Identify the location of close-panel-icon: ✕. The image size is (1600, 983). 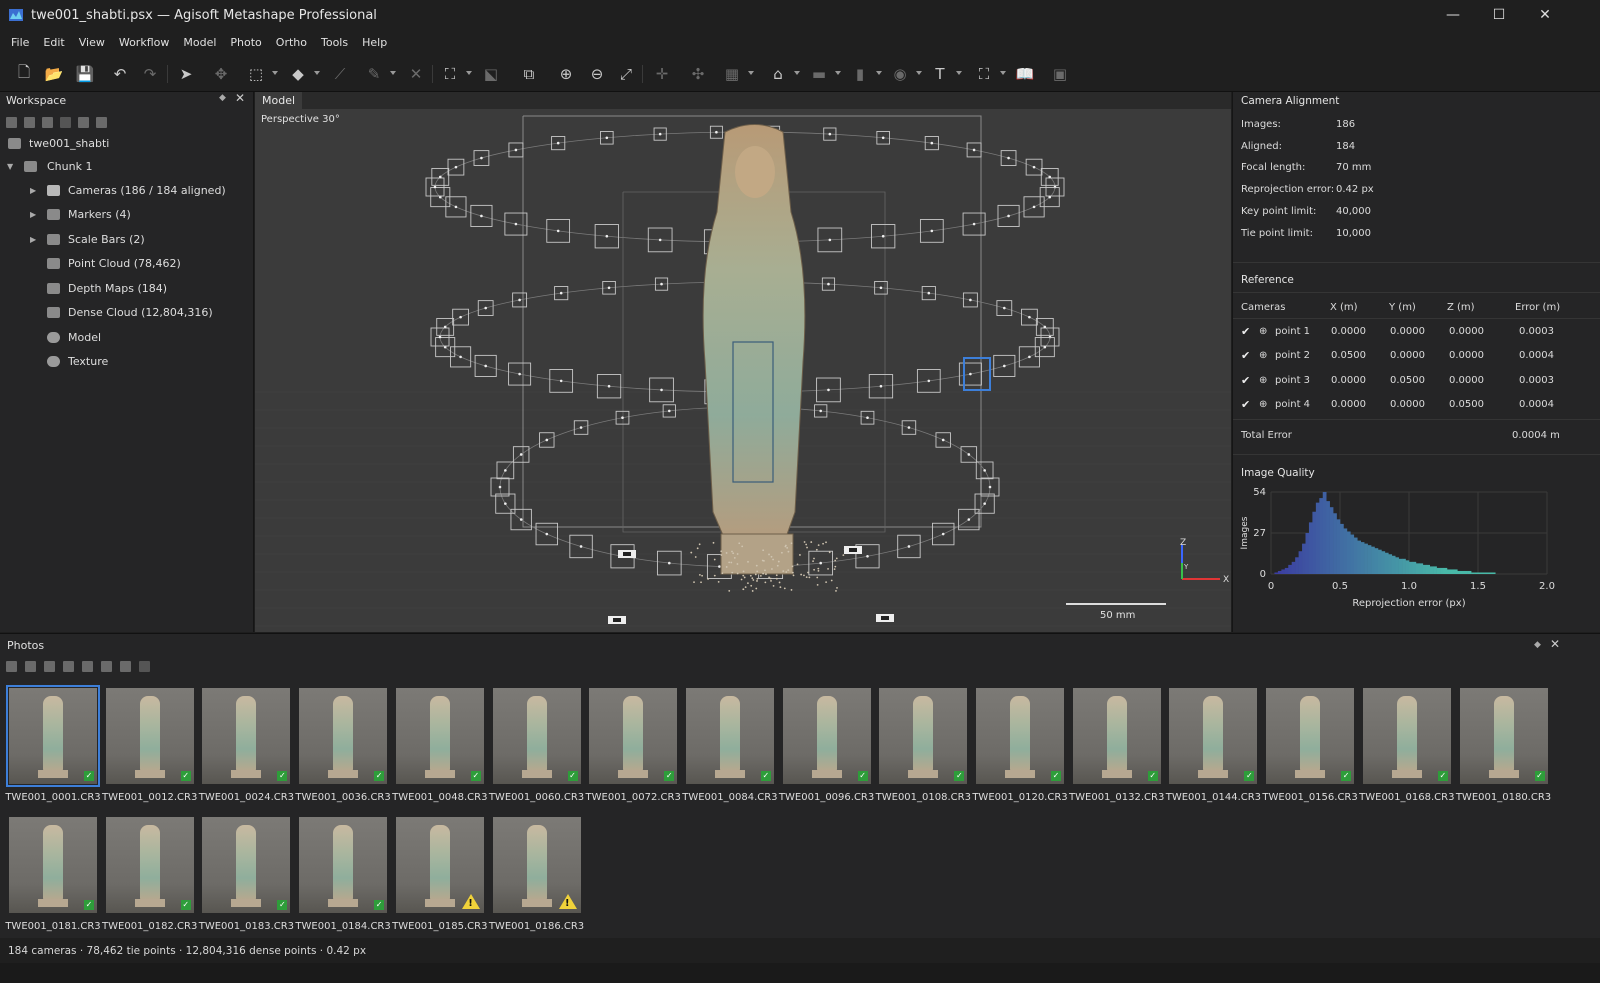
(240, 98).